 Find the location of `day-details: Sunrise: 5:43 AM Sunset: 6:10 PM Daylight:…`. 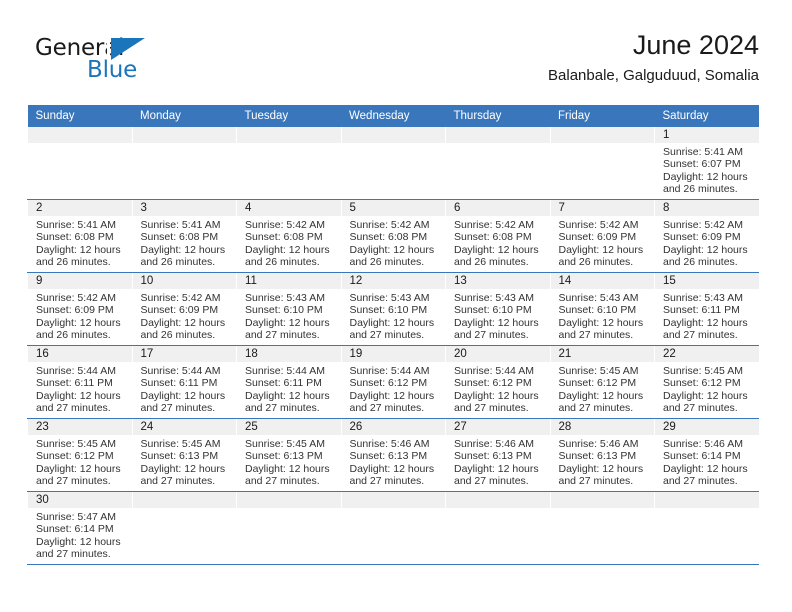

day-details: Sunrise: 5:43 AM Sunset: 6:10 PM Daylight:… is located at coordinates (394, 315).